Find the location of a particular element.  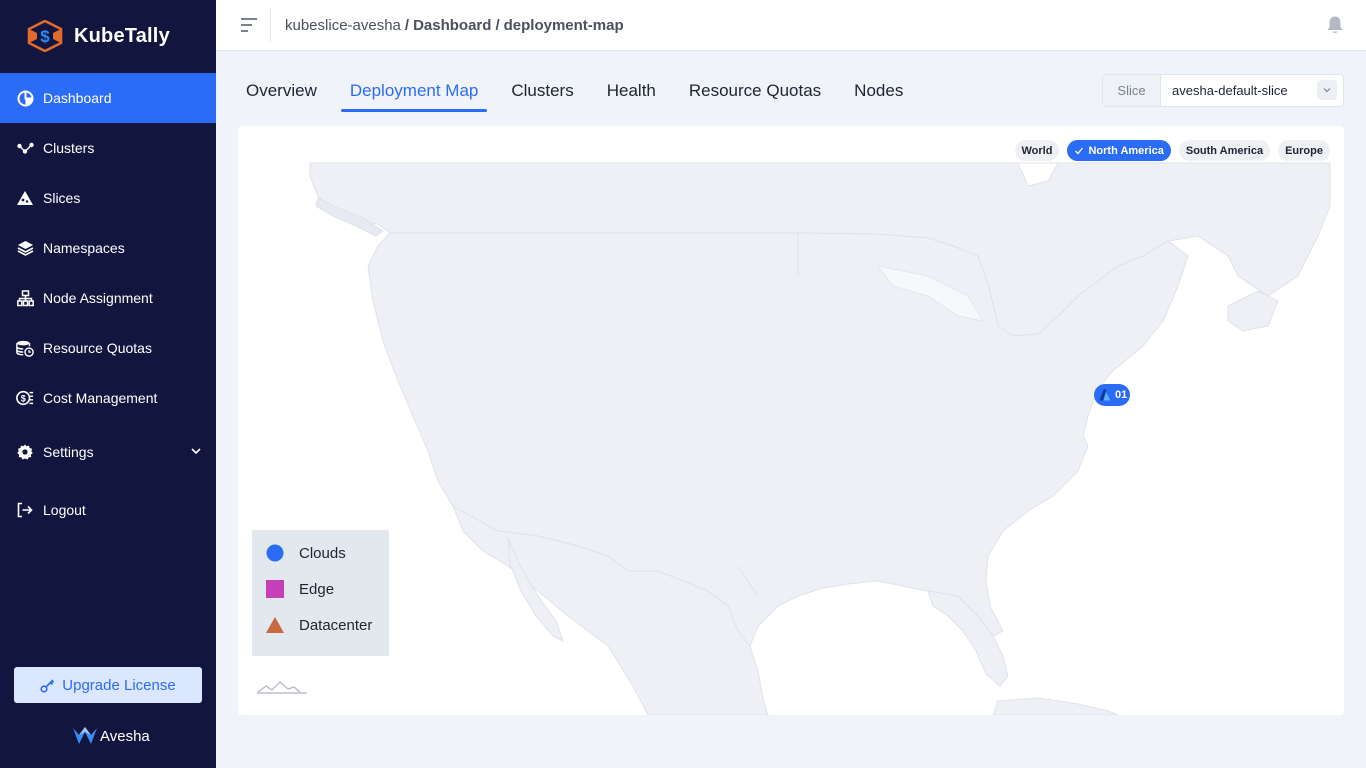

slice-select-label: Slice is located at coordinates (1132, 90).